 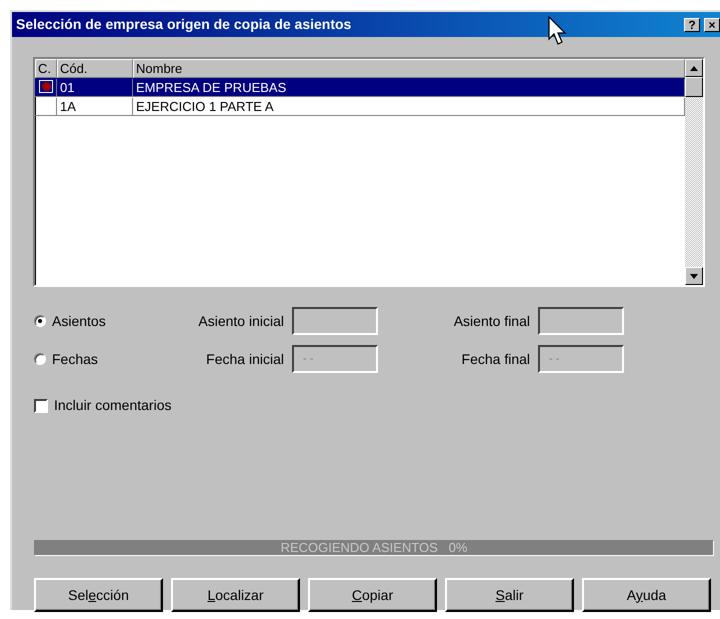 What do you see at coordinates (409, 107) in the screenshot?
I see `table-cell: EJERCICIO 1 PARTE A` at bounding box center [409, 107].